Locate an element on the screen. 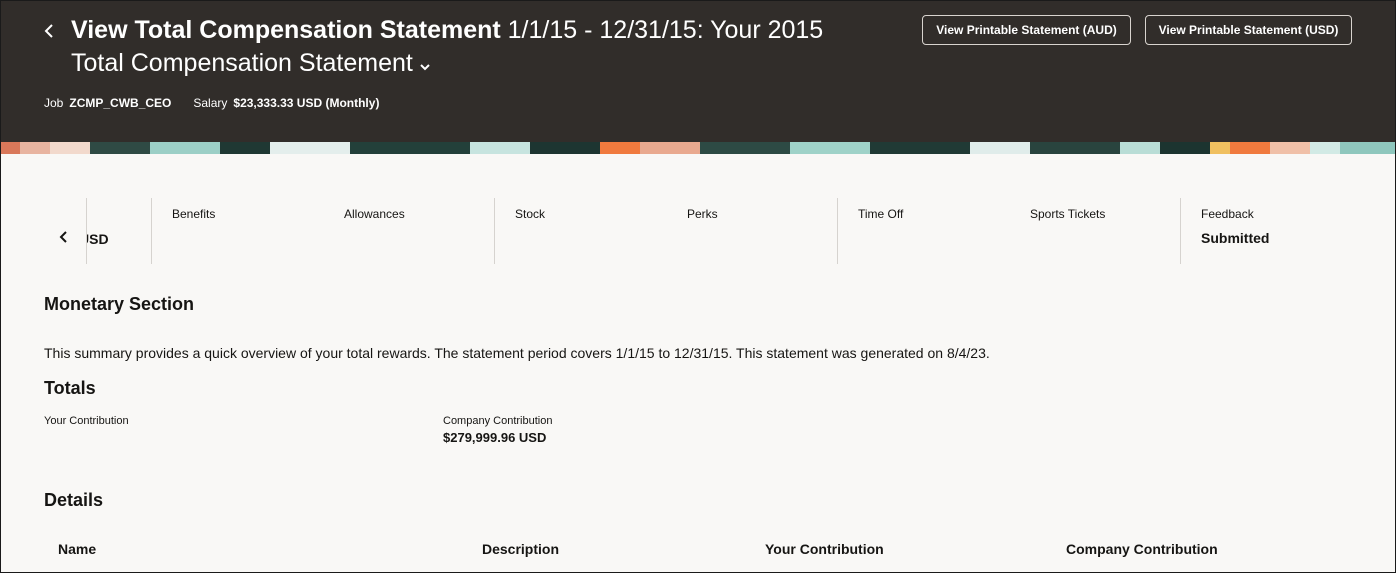 This screenshot has width=1396, height=573. tab-value: Submitted is located at coordinates (1235, 238).